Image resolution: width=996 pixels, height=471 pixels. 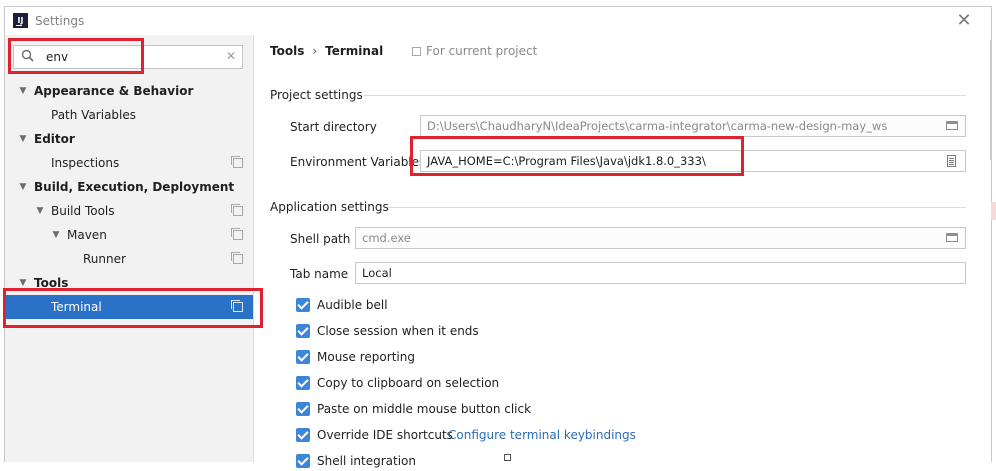 I want to click on scope-indicator: For current project, so click(x=474, y=51).